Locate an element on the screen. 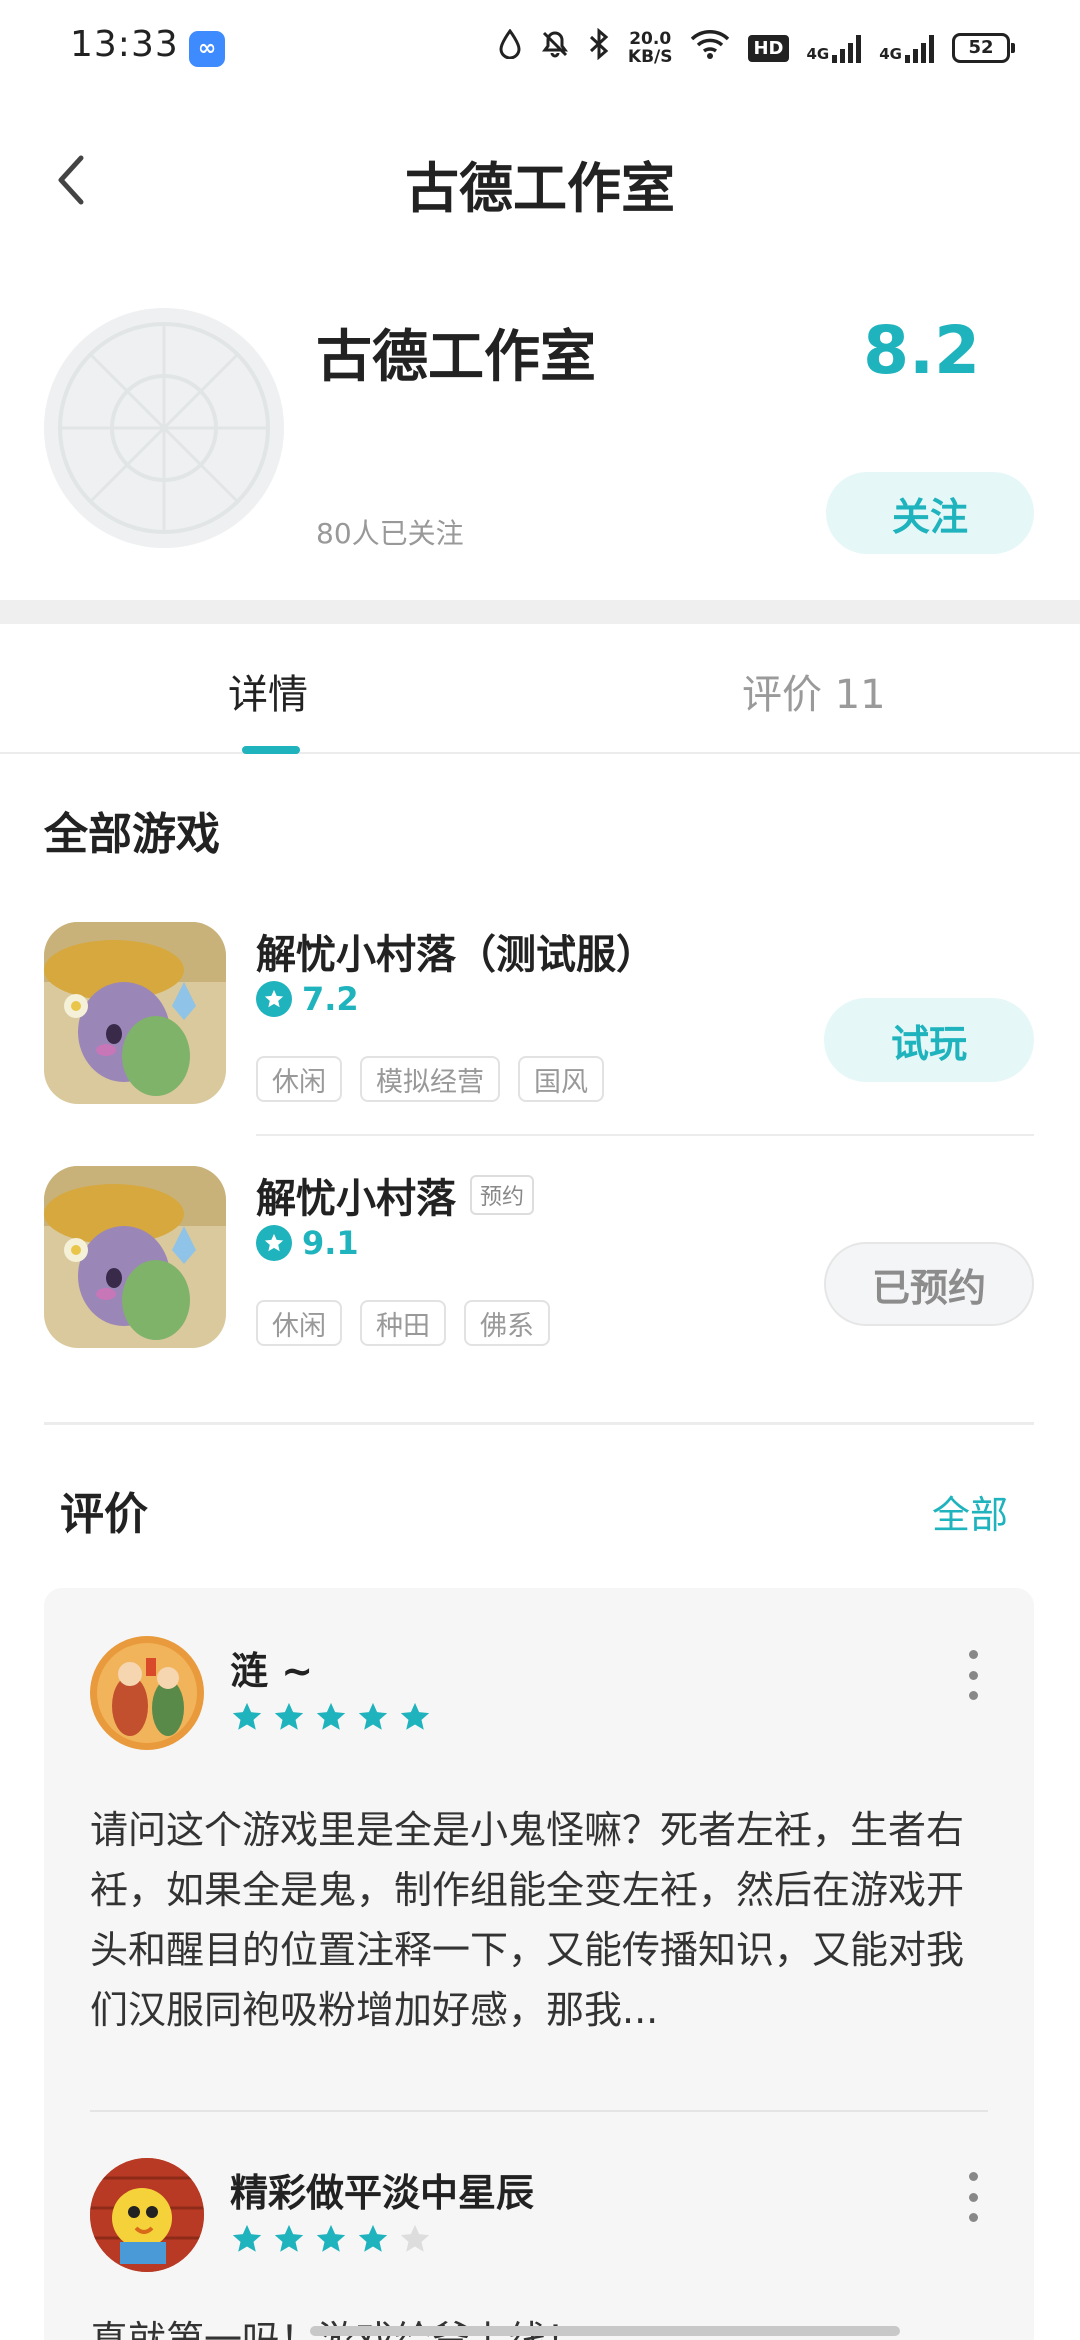 This screenshot has width=1080, height=2340. sim2-network-type: 4G is located at coordinates (890, 54).